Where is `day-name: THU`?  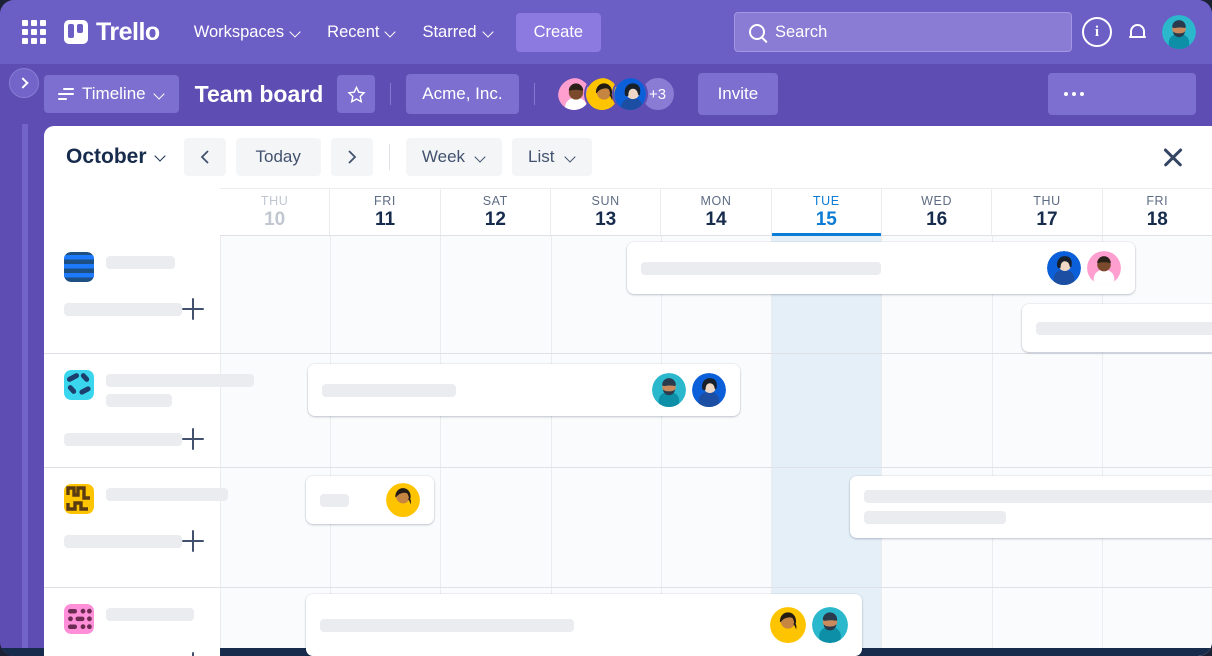 day-name: THU is located at coordinates (1047, 200).